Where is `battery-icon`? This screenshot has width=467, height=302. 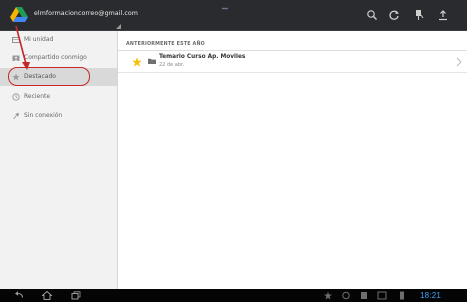 battery-icon is located at coordinates (402, 295).